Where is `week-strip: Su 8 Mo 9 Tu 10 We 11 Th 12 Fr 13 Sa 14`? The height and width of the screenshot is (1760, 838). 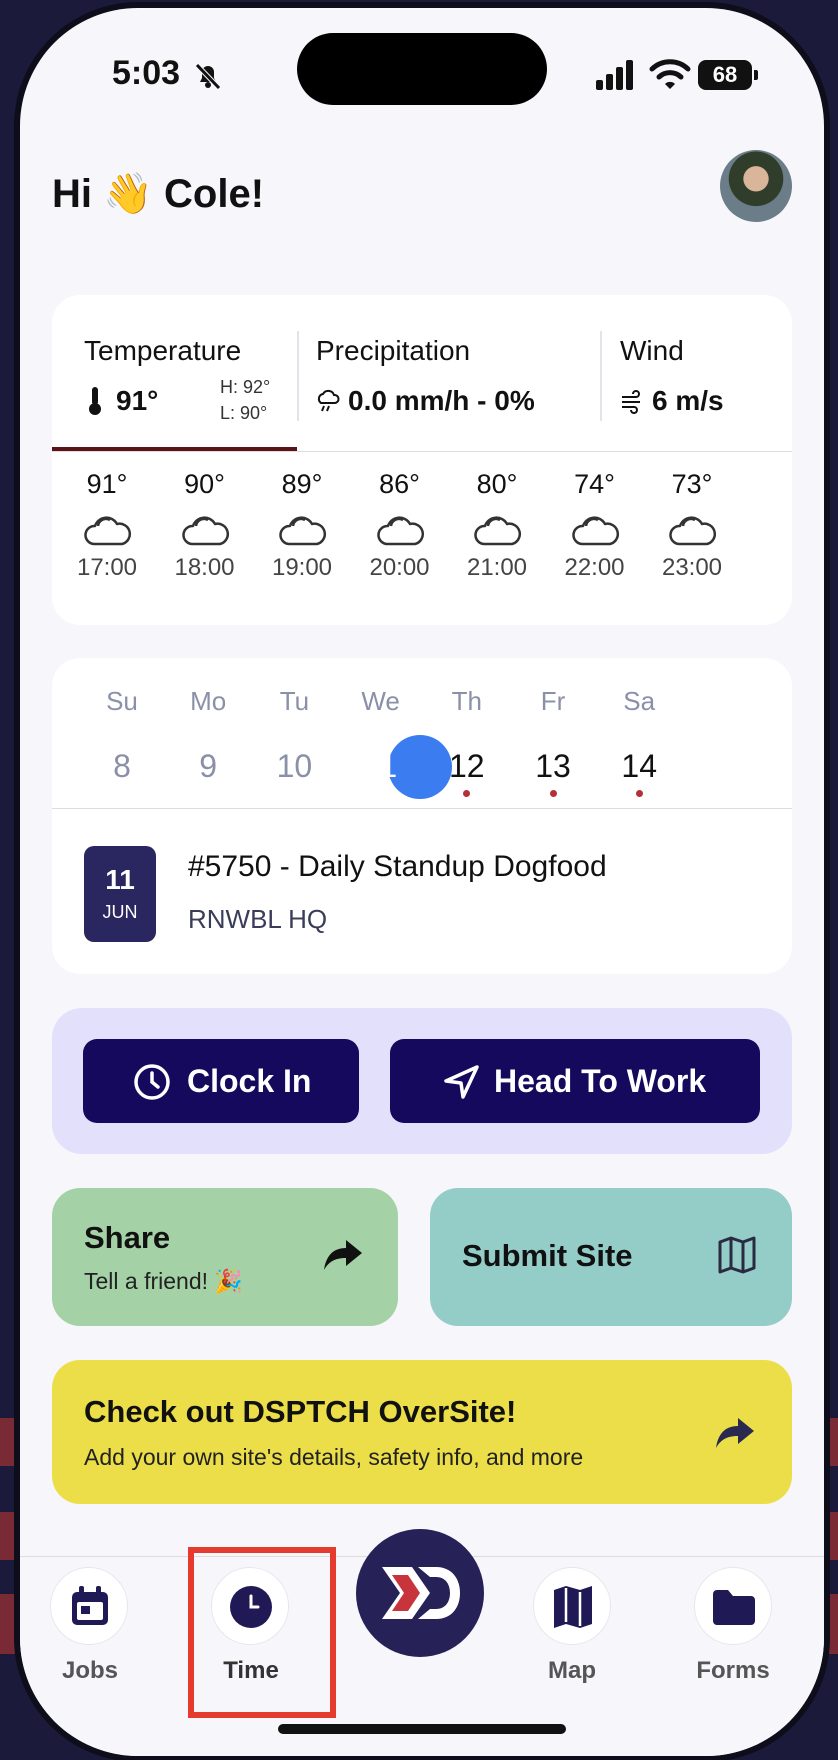
week-strip: Su 8 Mo 9 Tu 10 We 11 Th 12 Fr 13 Sa 14 is located at coordinates (422, 733).